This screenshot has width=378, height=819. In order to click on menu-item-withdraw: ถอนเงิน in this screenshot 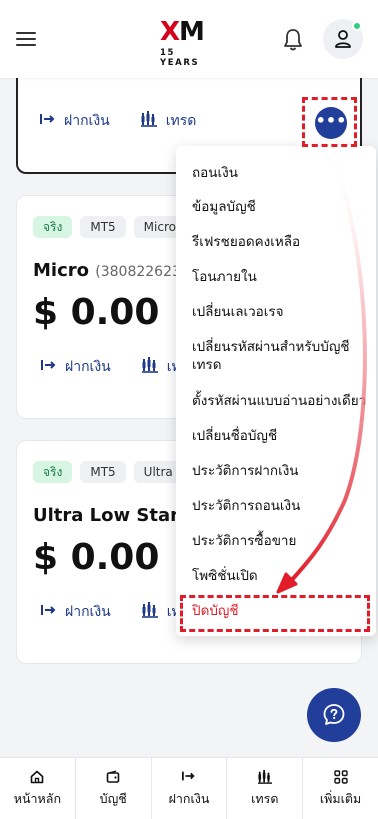, I will do `click(281, 173)`.